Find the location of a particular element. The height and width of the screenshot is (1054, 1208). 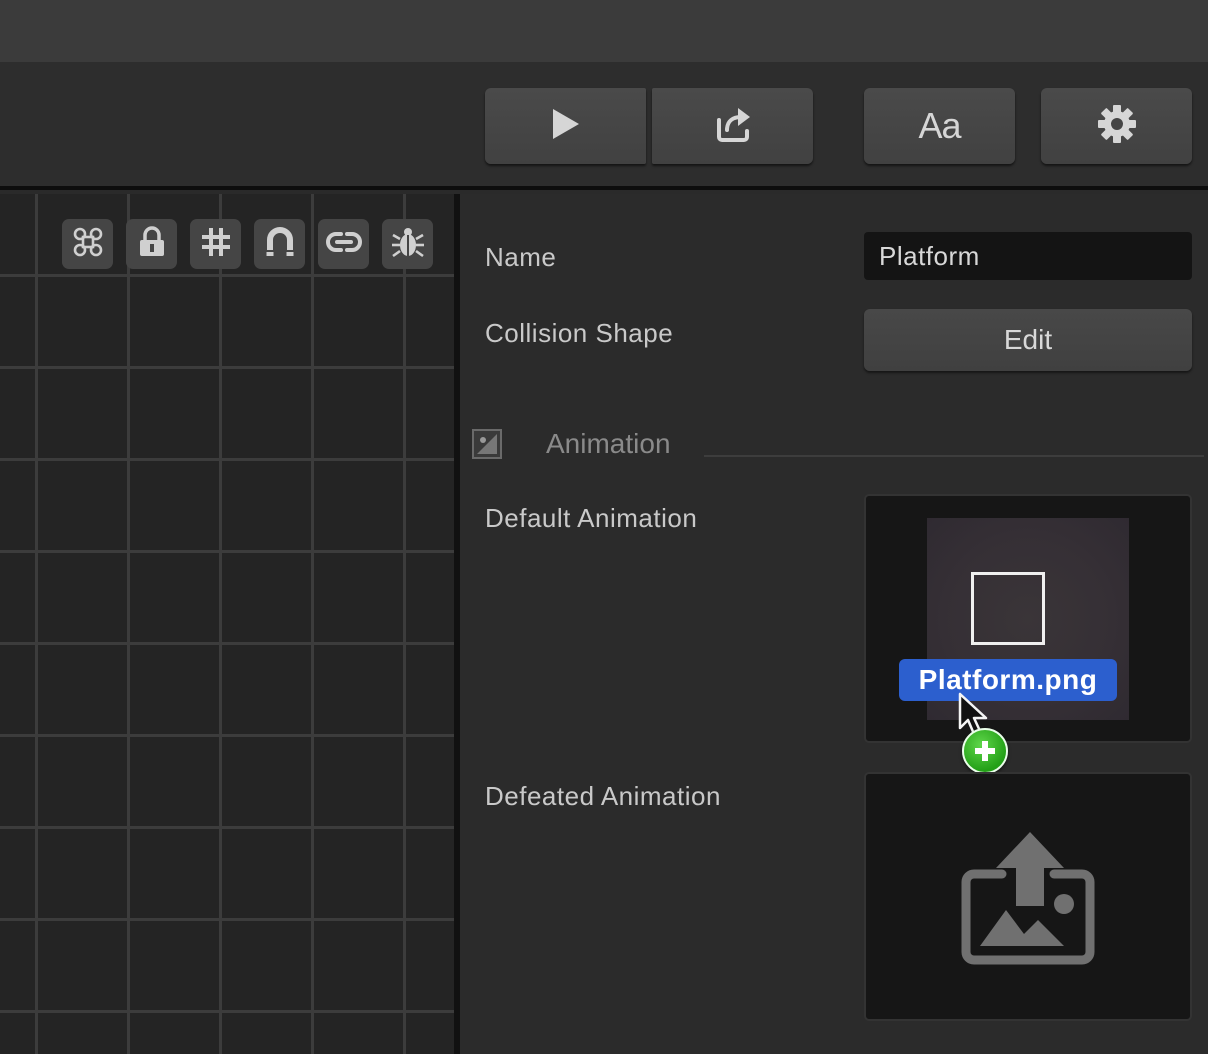

defeated-animation-label: Defeated Animation is located at coordinates (603, 796).